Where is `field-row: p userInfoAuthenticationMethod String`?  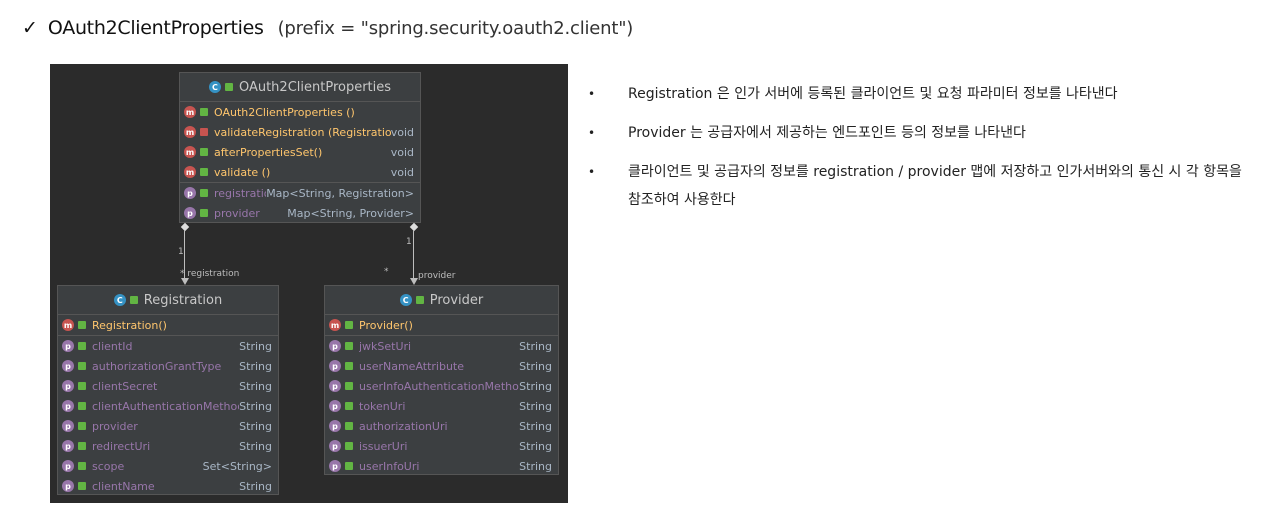 field-row: p userInfoAuthenticationMethod String is located at coordinates (441, 386).